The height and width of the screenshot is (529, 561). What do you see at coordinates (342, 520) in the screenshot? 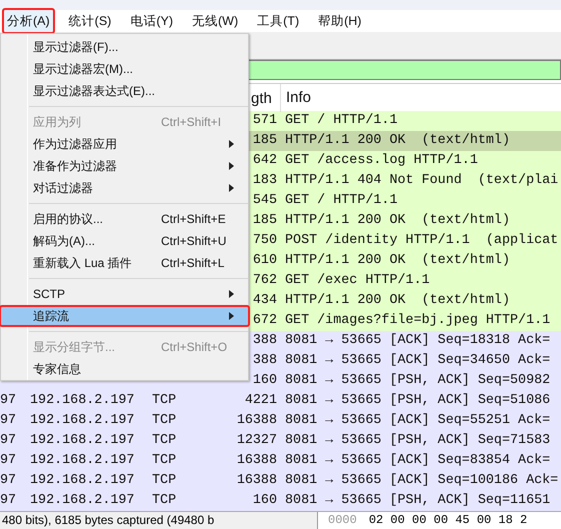
I see `byte-offset: 0000` at bounding box center [342, 520].